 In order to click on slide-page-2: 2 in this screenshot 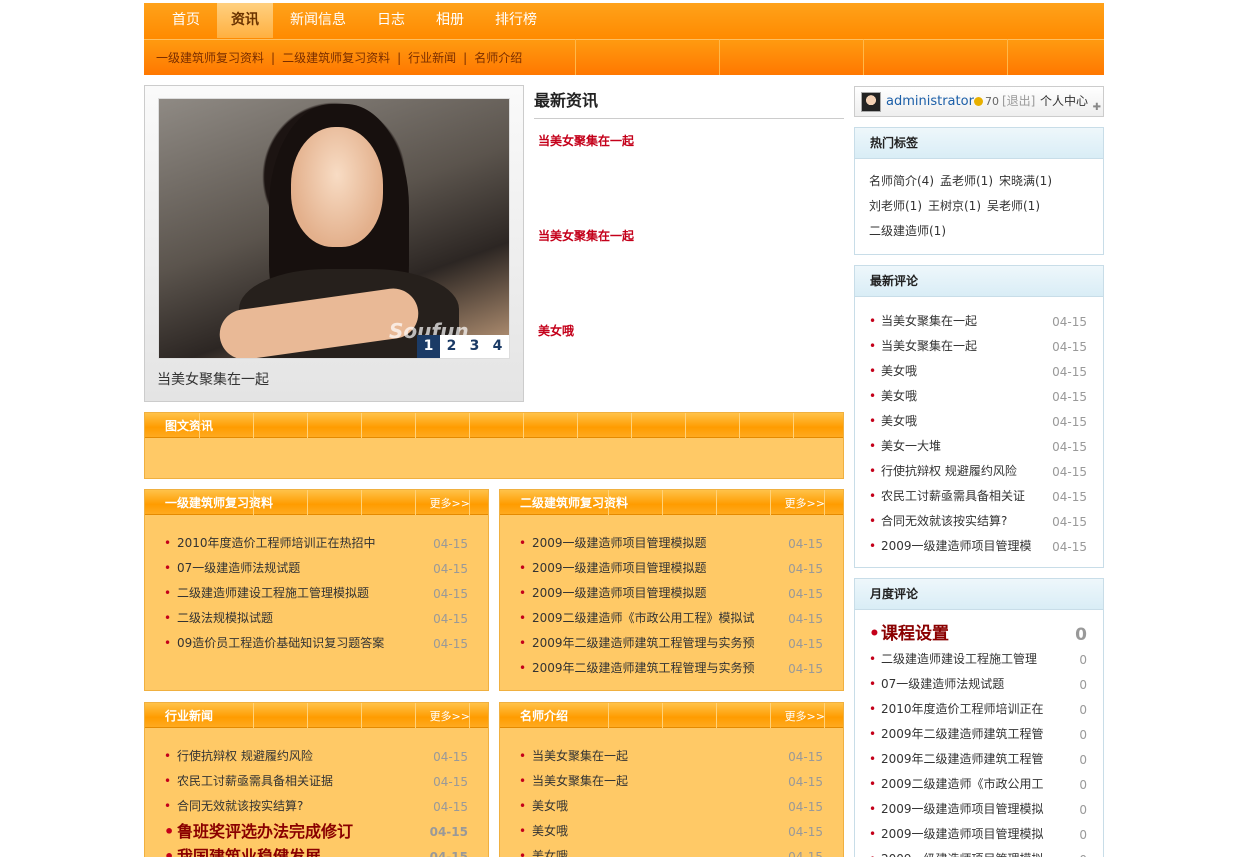, I will do `click(451, 346)`.